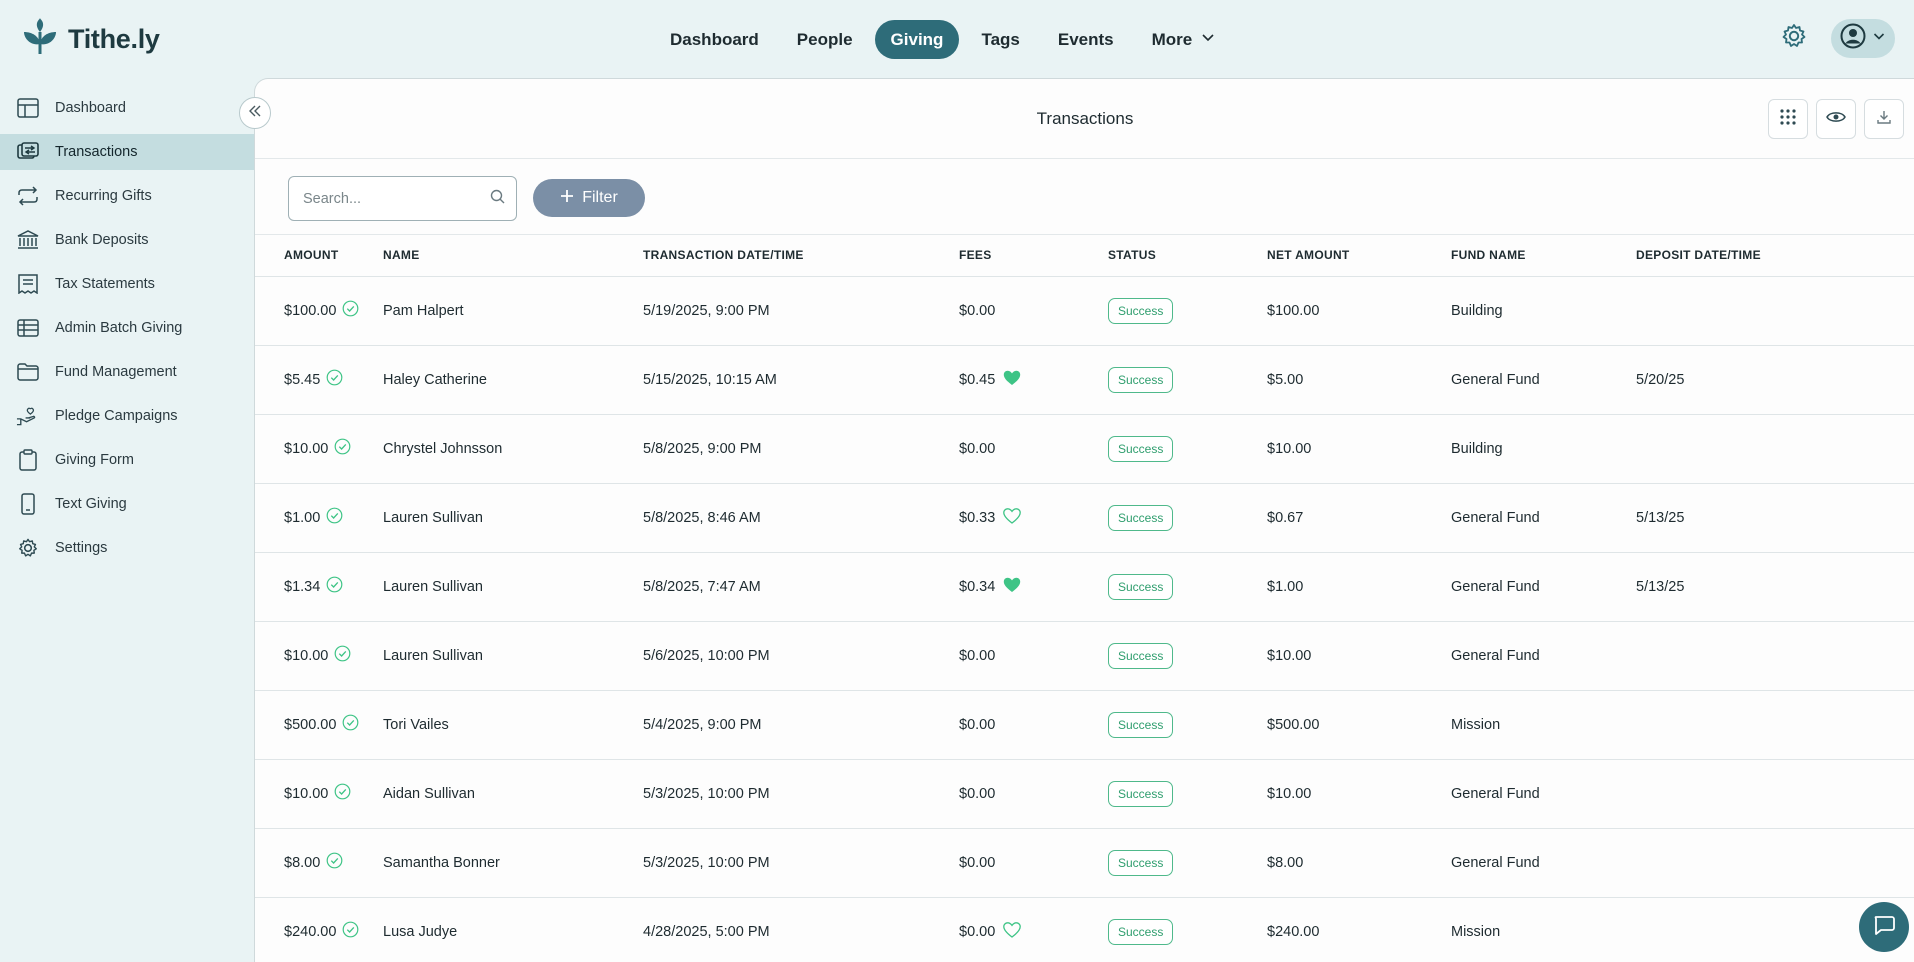 Image resolution: width=1914 pixels, height=962 pixels. Describe the element at coordinates (127, 372) in the screenshot. I see `sidebar-item-fund-management: Fund Management` at that location.